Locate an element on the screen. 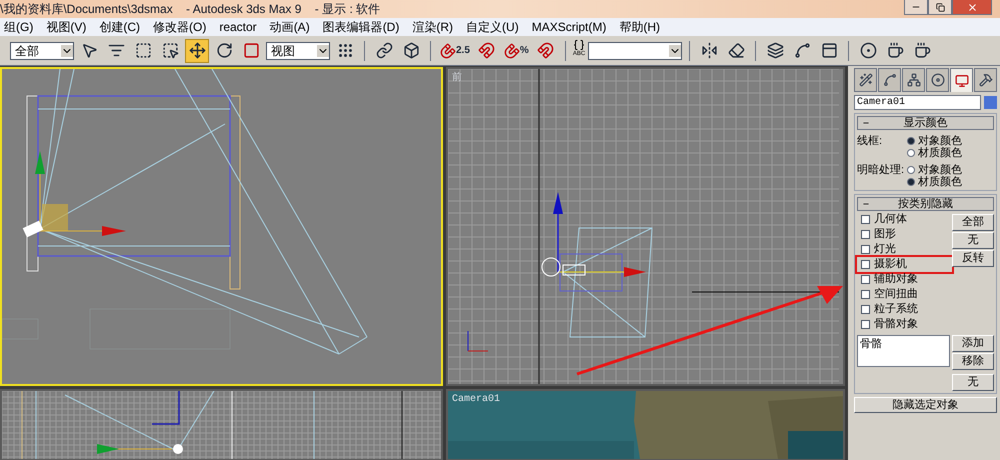 This screenshot has width=1000, height=460. viewport-label: Camera01 is located at coordinates (476, 400).